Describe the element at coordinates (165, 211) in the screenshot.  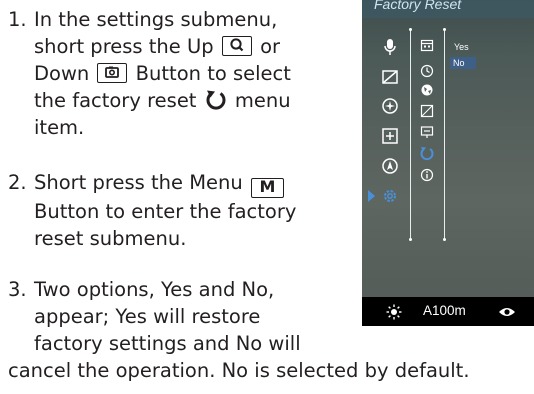
I see `step-text: Button to enter the factory` at that location.